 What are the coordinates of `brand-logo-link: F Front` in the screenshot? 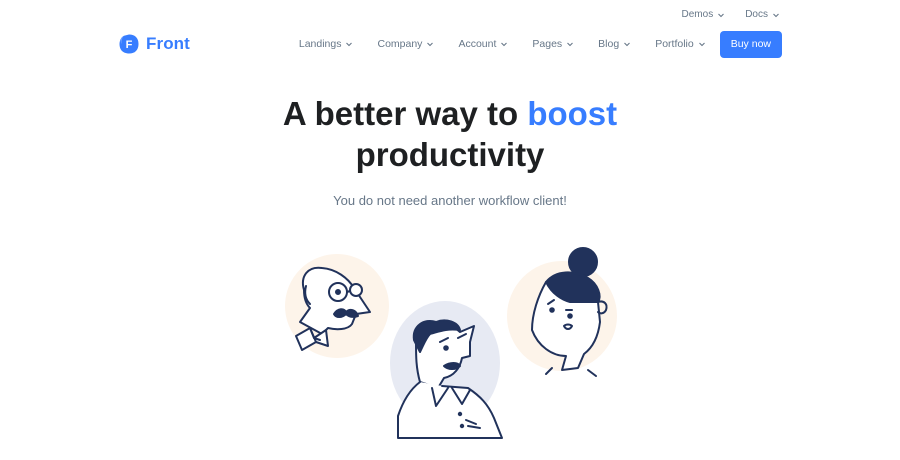 It's located at (154, 44).